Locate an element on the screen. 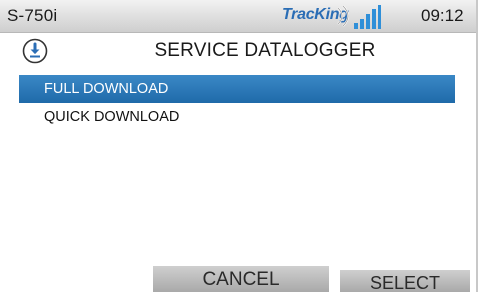  menu-item-full-download: FULL DOWNLOAD is located at coordinates (237, 89).